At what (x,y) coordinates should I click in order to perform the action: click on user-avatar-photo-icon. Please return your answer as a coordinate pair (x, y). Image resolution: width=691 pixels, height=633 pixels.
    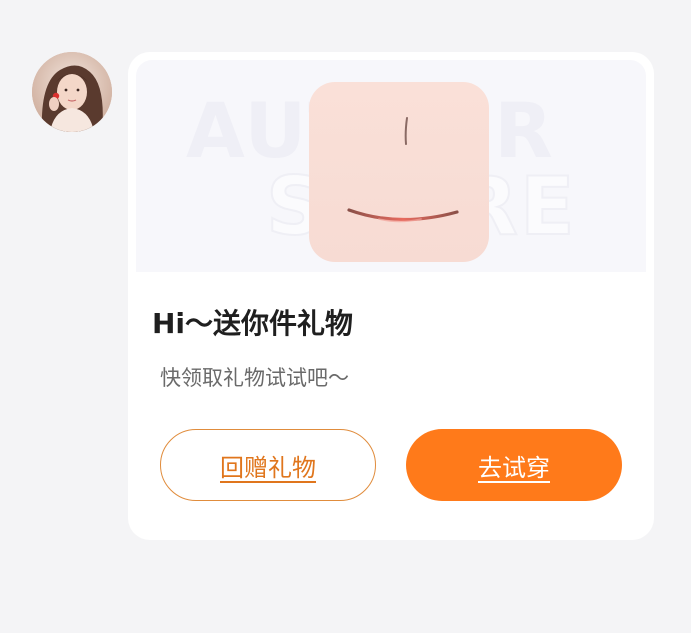
    Looking at the image, I should click on (72, 92).